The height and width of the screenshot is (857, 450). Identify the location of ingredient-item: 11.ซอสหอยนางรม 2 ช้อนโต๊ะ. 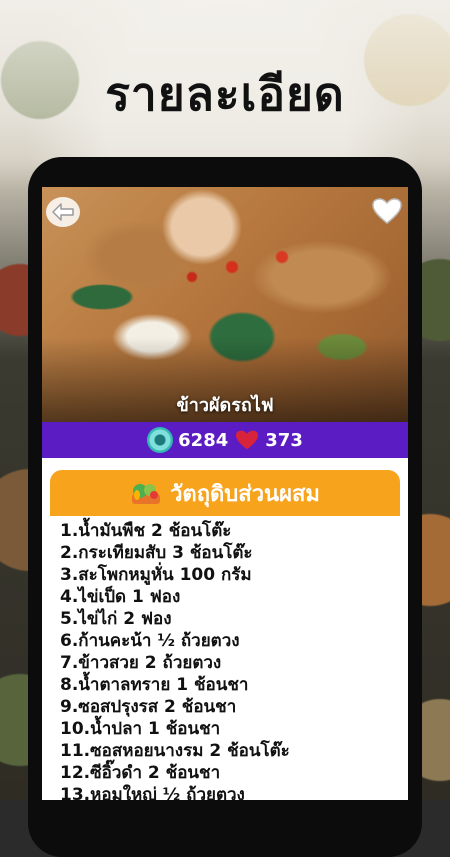
(175, 751).